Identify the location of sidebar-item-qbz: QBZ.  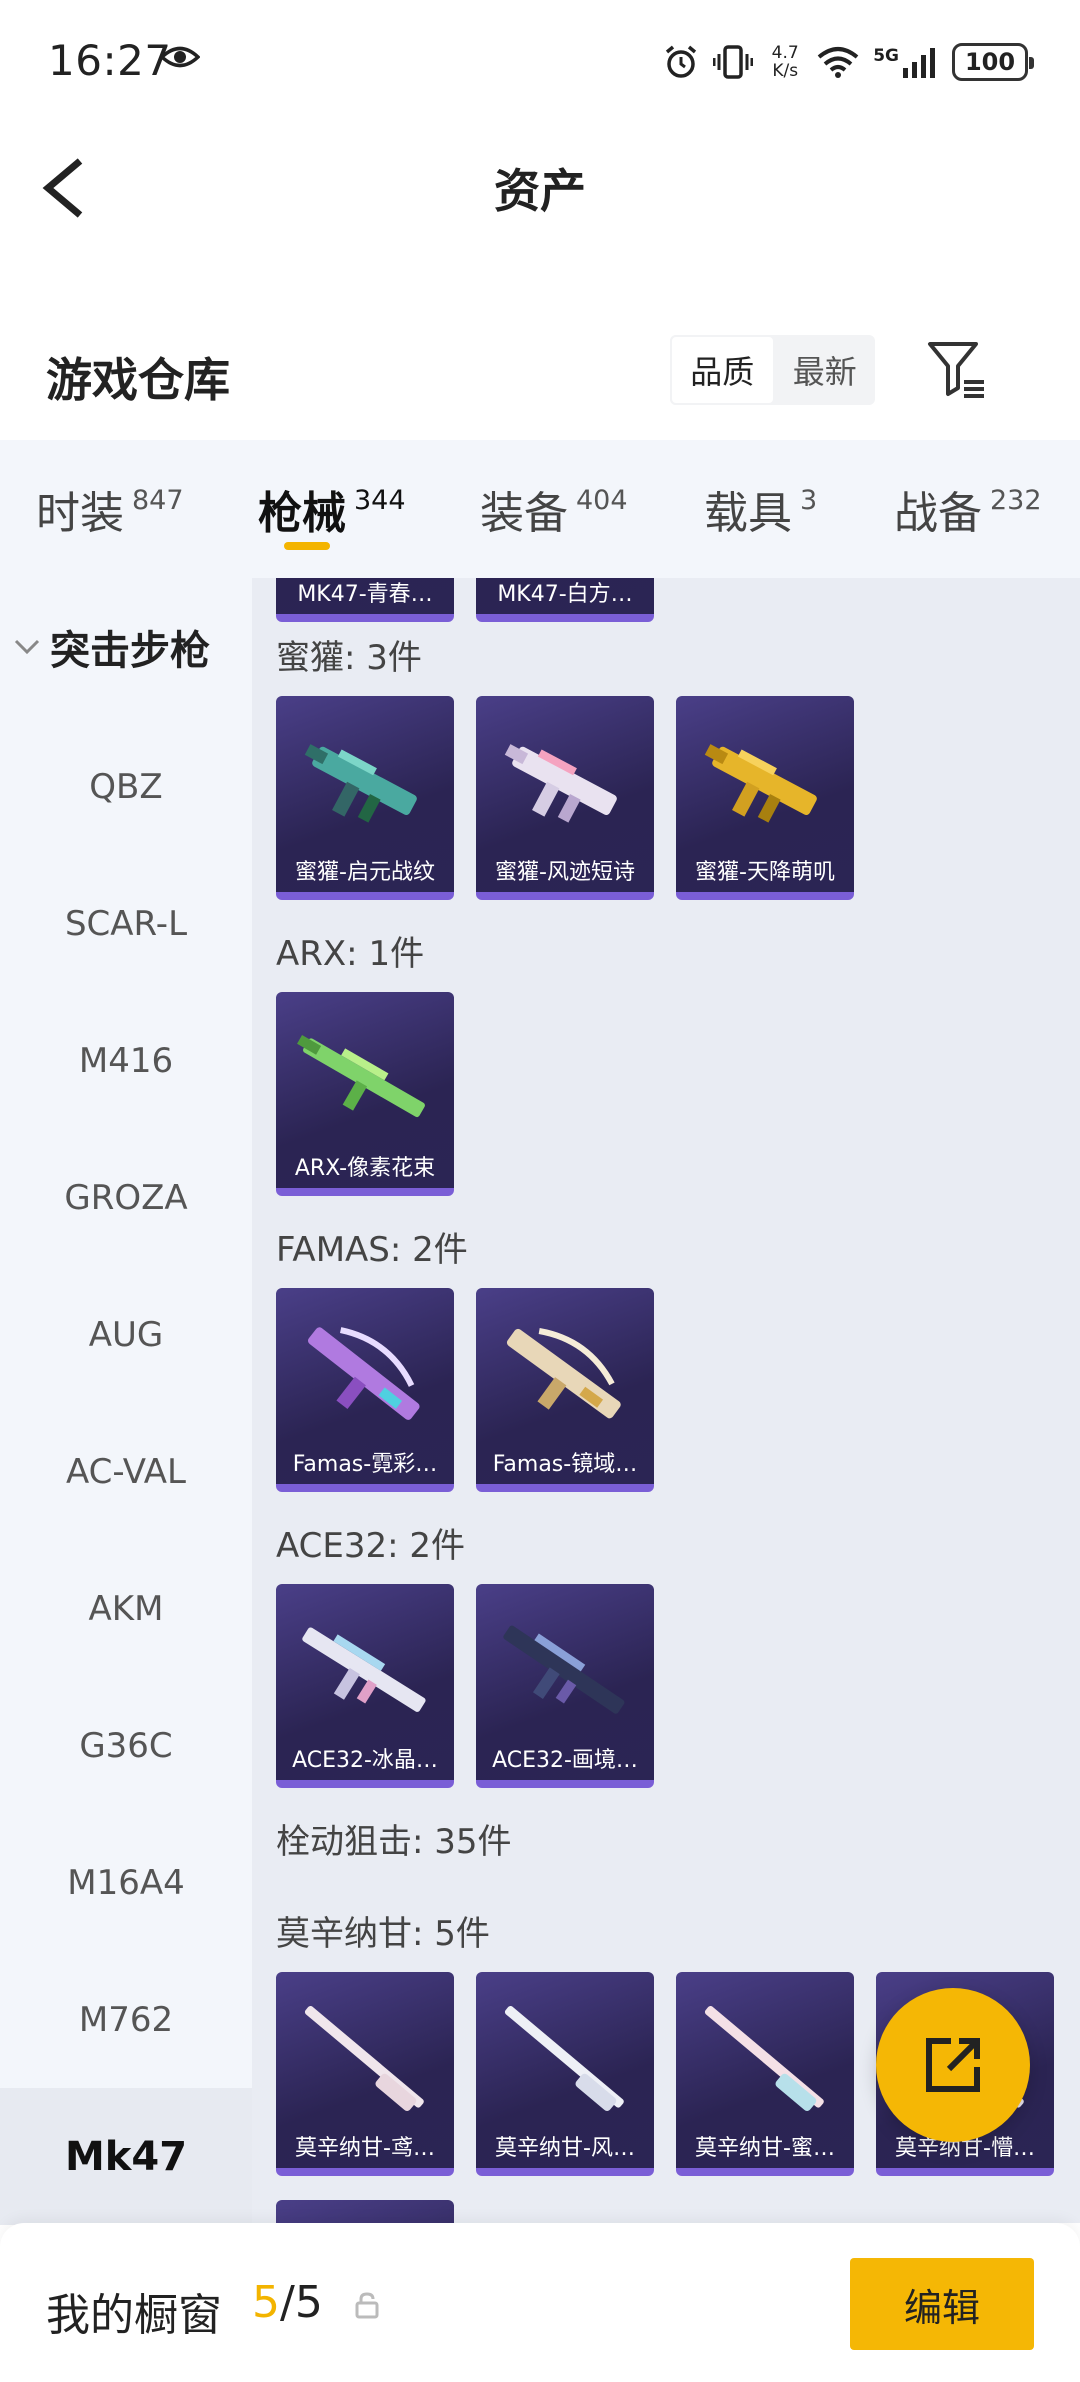
(126, 786).